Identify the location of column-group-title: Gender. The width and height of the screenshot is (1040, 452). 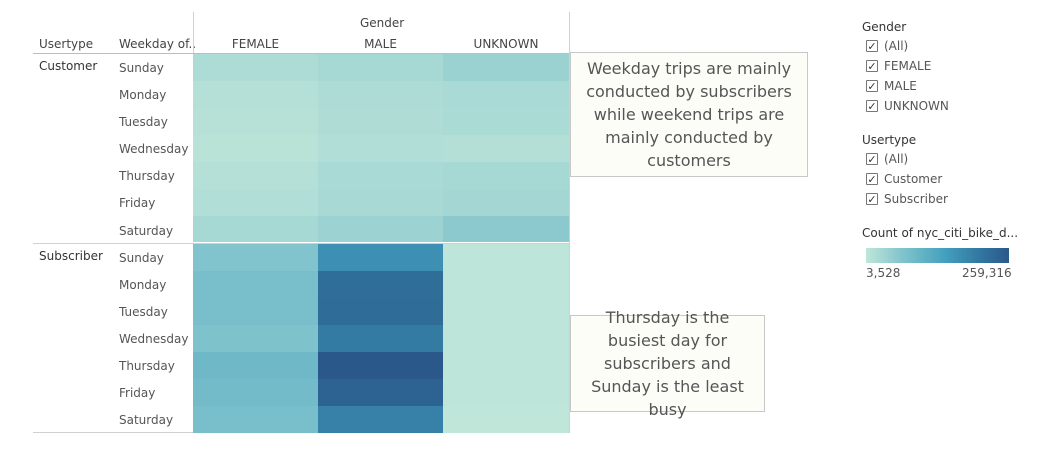
(382, 23).